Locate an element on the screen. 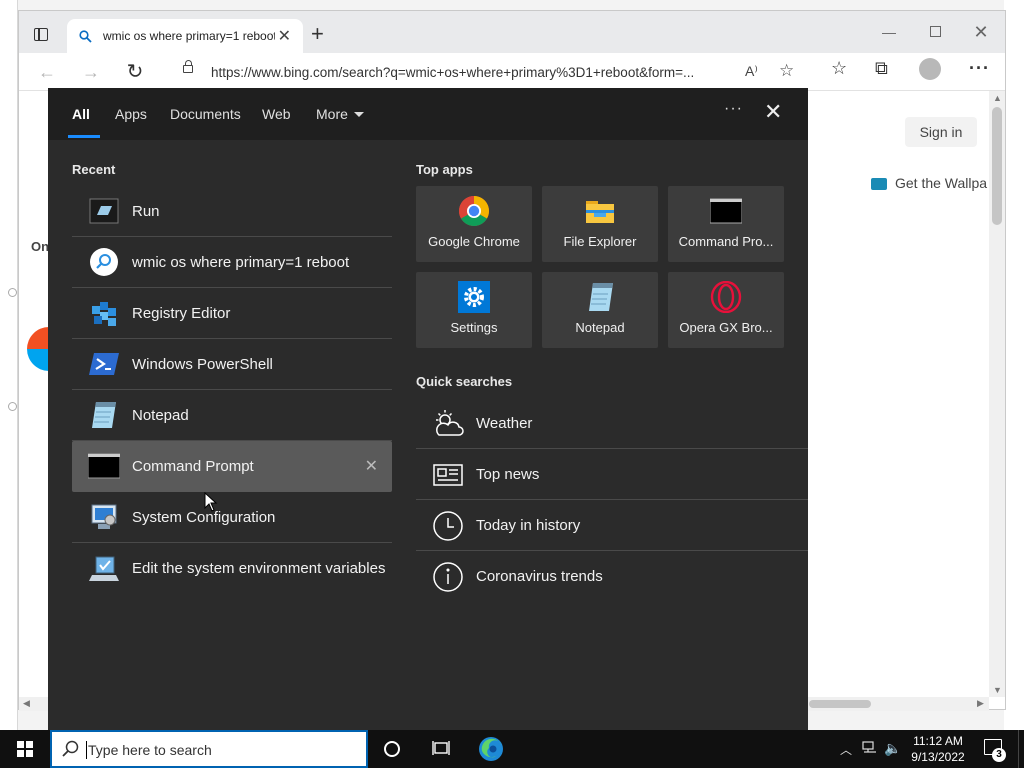 This screenshot has width=1024, height=768. quick-search-label: Coronavirus trends is located at coordinates (539, 576).